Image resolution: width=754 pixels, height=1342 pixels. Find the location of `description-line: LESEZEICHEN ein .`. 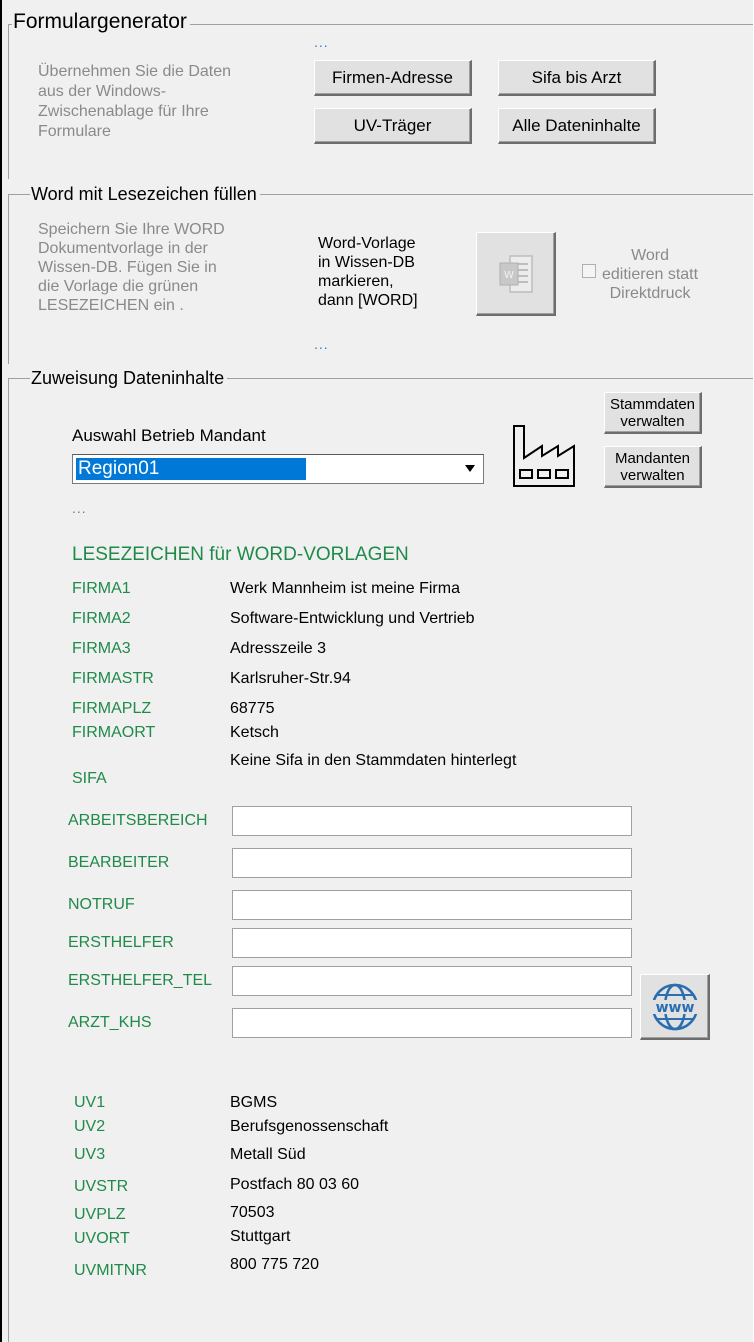

description-line: LESEZEICHEN ein . is located at coordinates (111, 305).